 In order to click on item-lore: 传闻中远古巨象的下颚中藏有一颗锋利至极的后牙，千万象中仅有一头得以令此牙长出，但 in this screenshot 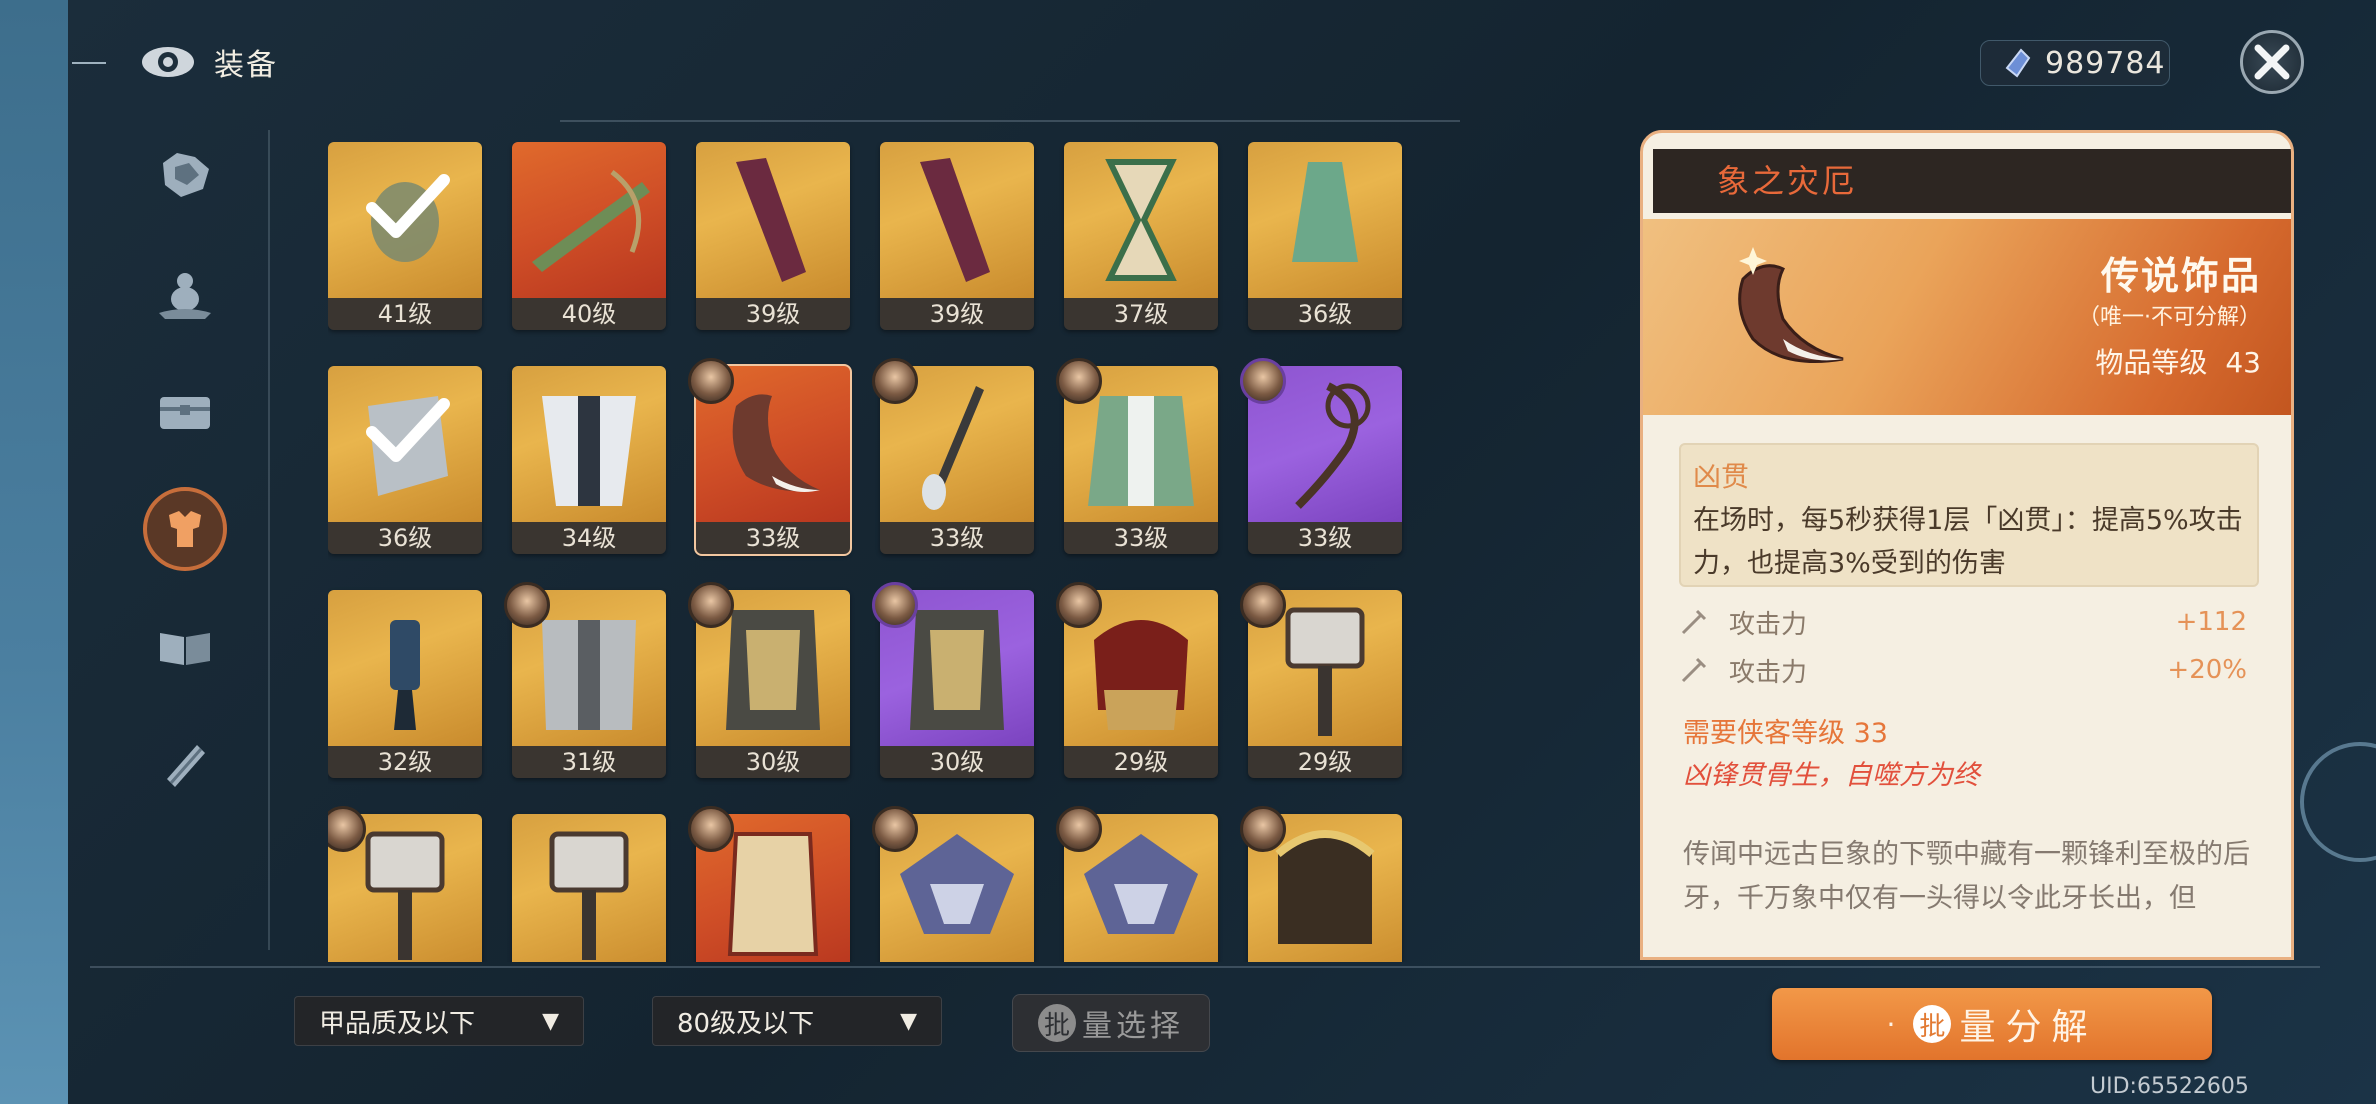, I will do `click(1973, 877)`.